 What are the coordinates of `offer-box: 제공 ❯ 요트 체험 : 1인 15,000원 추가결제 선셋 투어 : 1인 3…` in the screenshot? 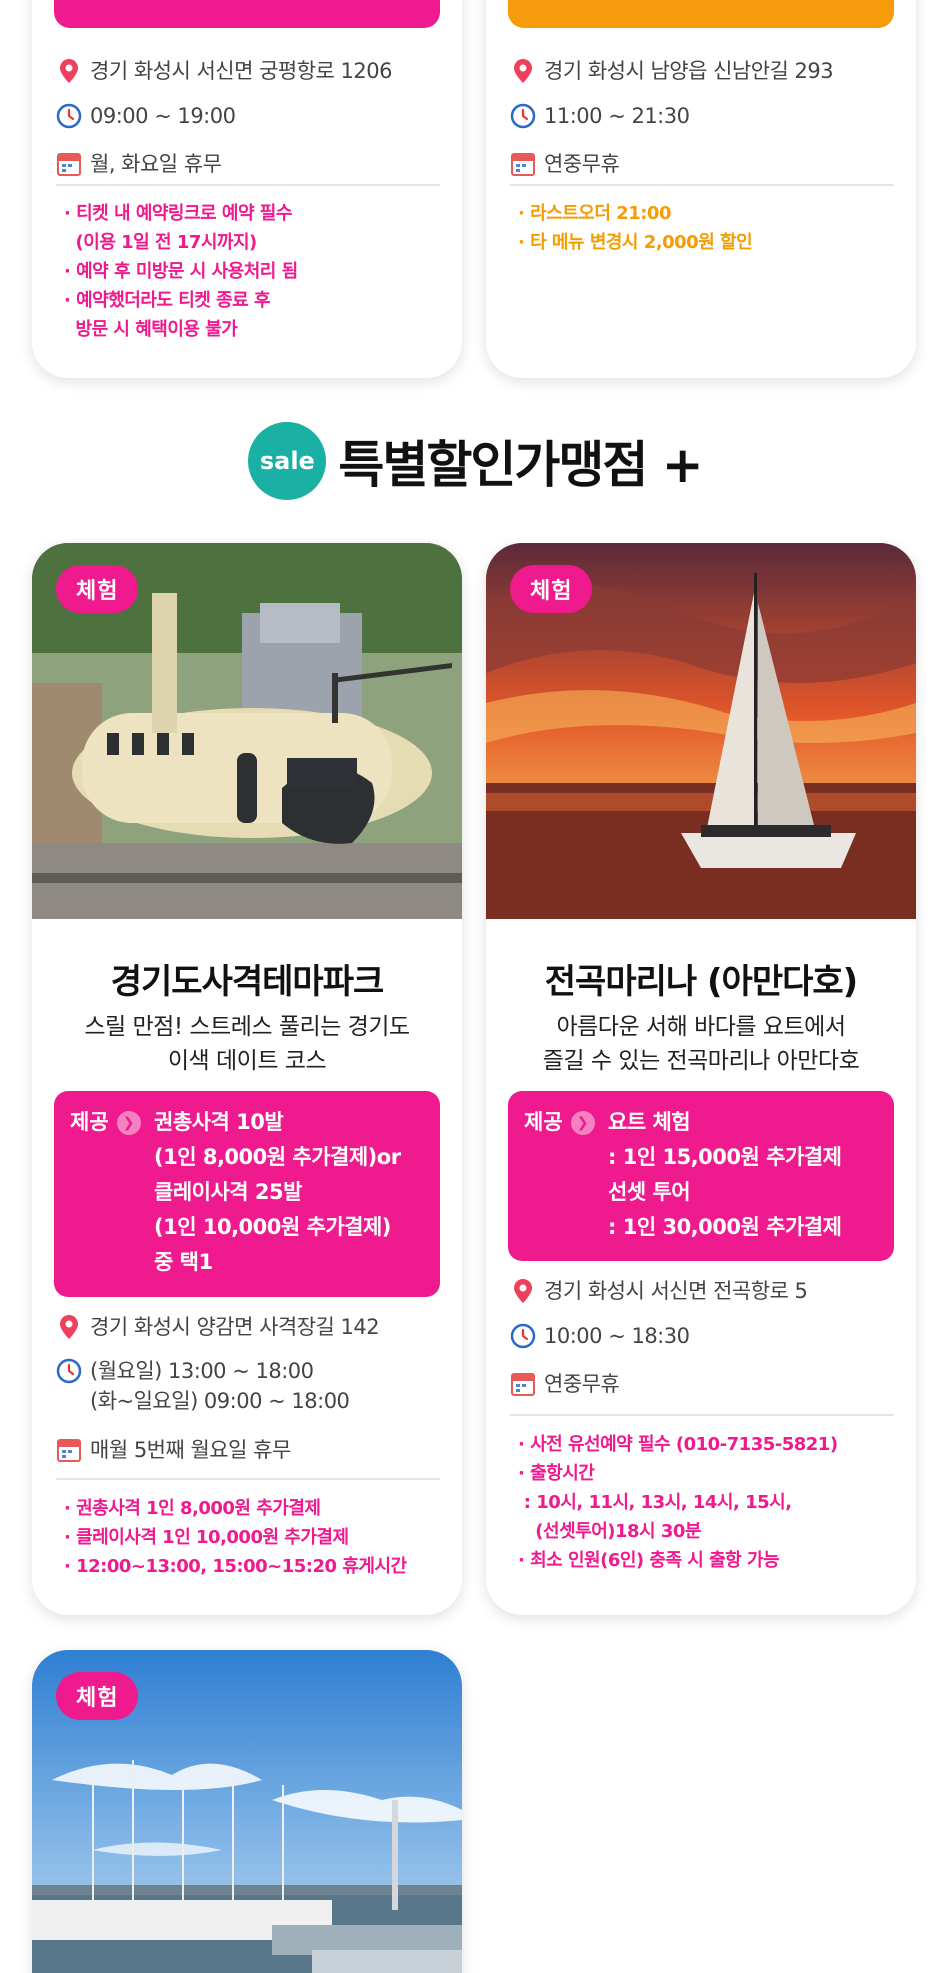 It's located at (701, 1176).